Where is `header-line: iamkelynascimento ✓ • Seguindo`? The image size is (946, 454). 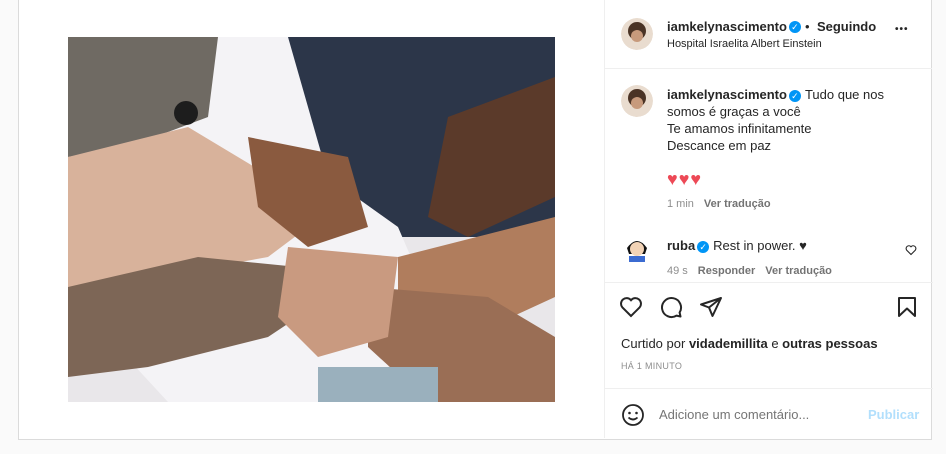 header-line: iamkelynascimento ✓ • Seguindo is located at coordinates (771, 27).